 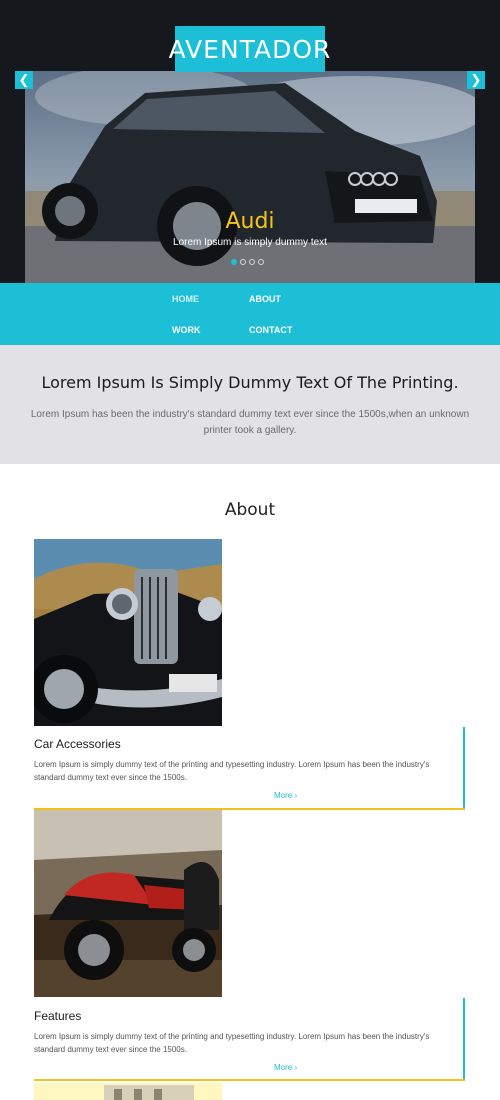 What do you see at coordinates (250, 242) in the screenshot?
I see `slide-subtitle: Lorem Ipsum is simply dummy text` at bounding box center [250, 242].